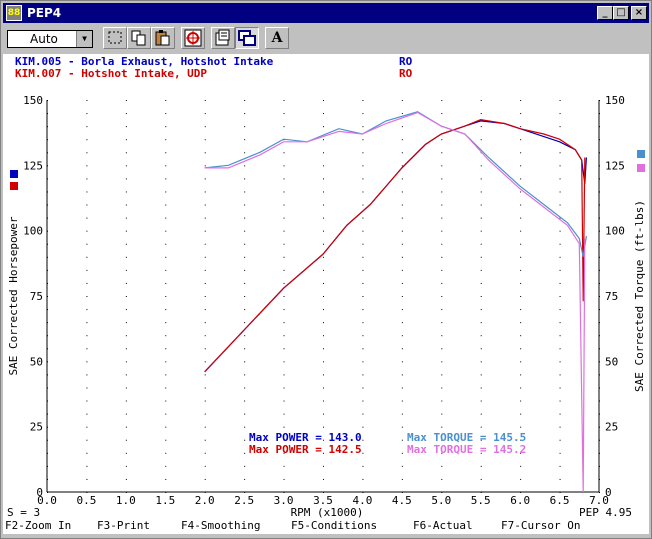 The width and height of the screenshot is (652, 539). I want to click on fkey-print: F3-Print, so click(123, 526).